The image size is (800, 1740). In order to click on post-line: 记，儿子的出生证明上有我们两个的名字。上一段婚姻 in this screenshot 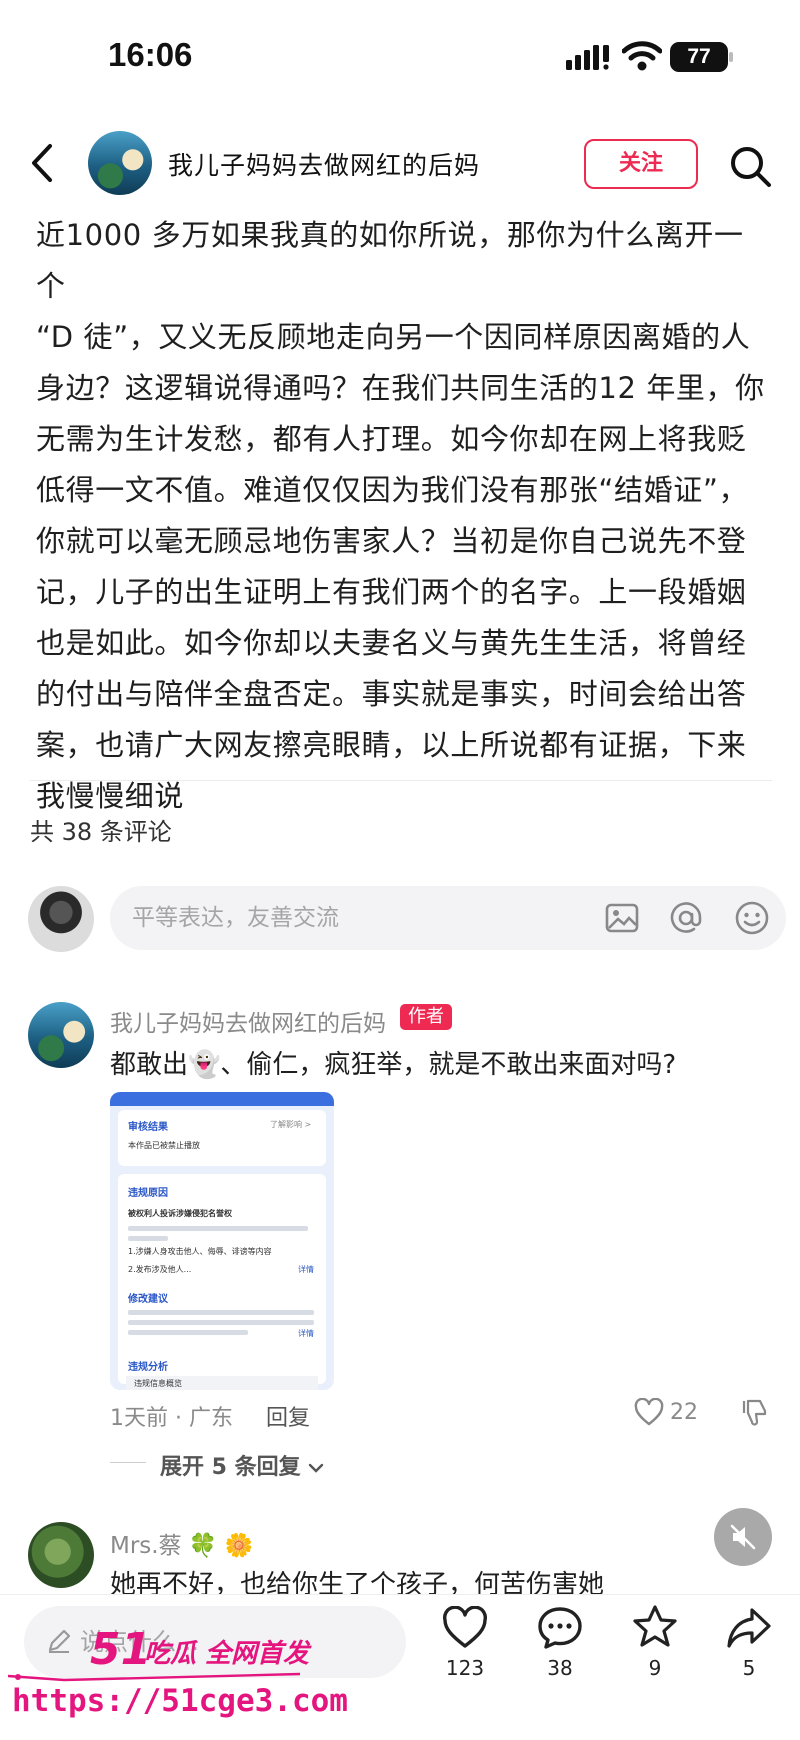, I will do `click(391, 592)`.